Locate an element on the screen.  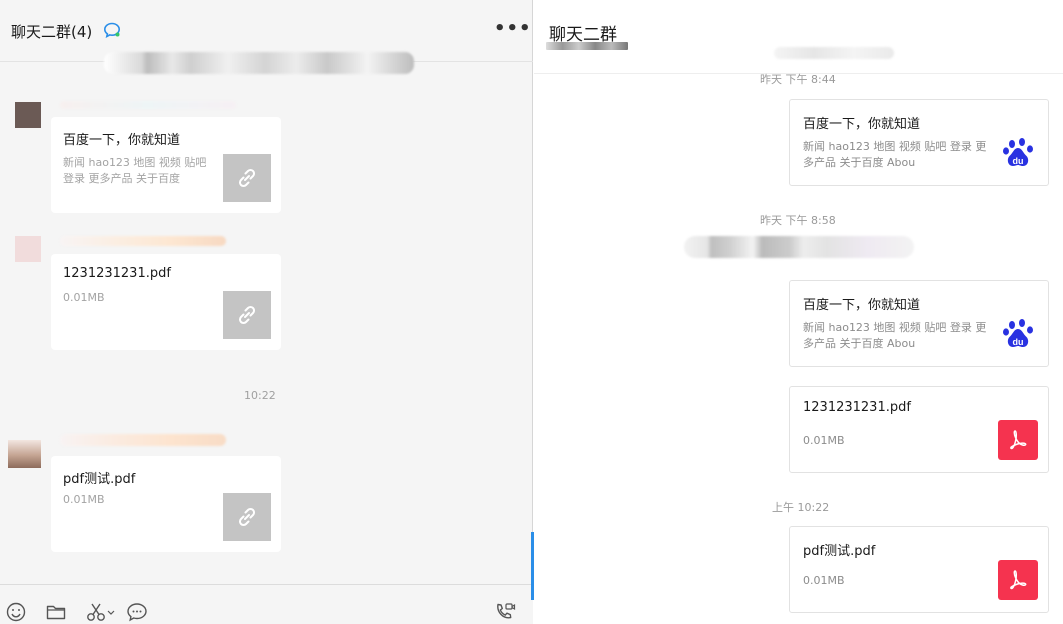
video-call-icon is located at coordinates (505, 613).